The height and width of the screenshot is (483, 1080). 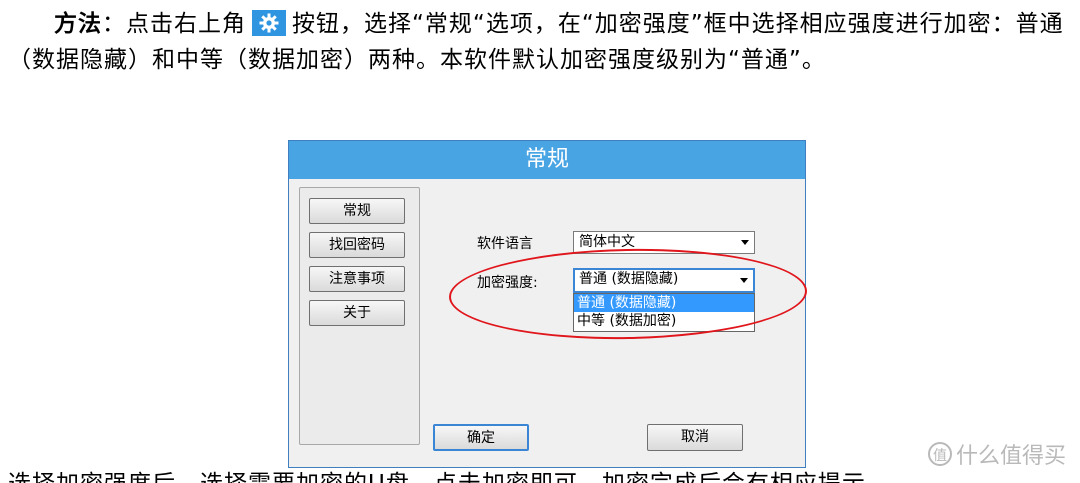 What do you see at coordinates (186, 24) in the screenshot?
I see `text-before-icon: 点击右上角` at bounding box center [186, 24].